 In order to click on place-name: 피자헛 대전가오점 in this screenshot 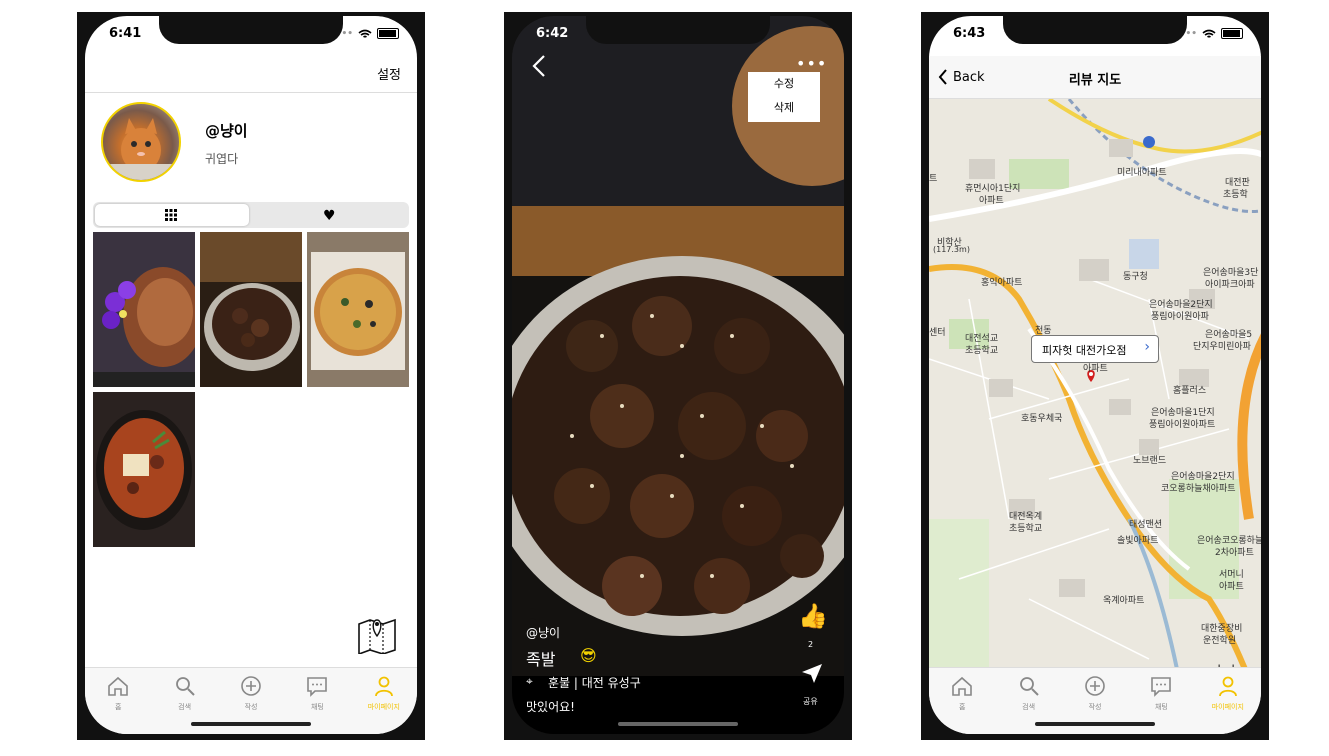, I will do `click(1084, 350)`.